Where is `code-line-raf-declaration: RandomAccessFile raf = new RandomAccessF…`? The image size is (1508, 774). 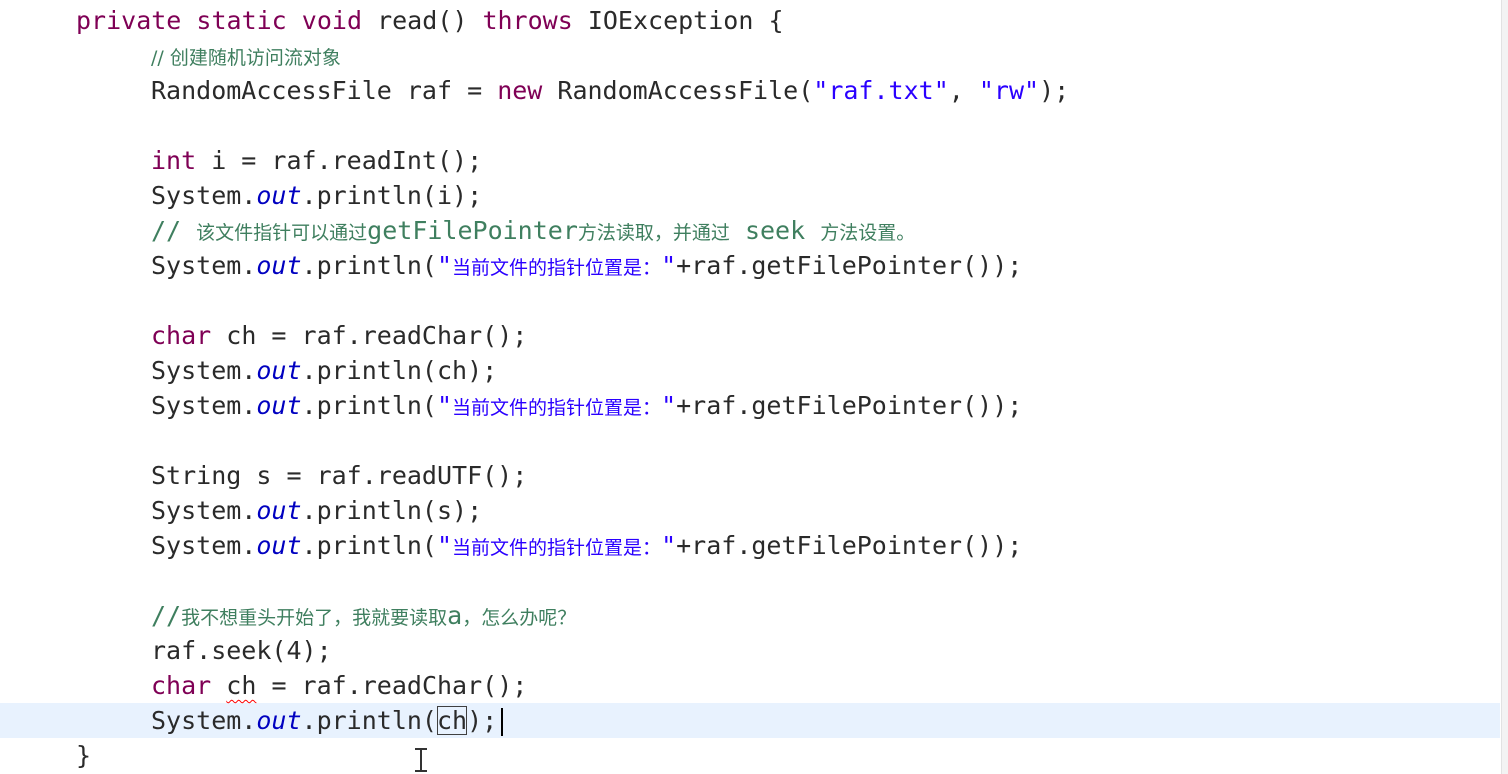 code-line-raf-declaration: RandomAccessFile raf = new RandomAccessF… is located at coordinates (610, 90).